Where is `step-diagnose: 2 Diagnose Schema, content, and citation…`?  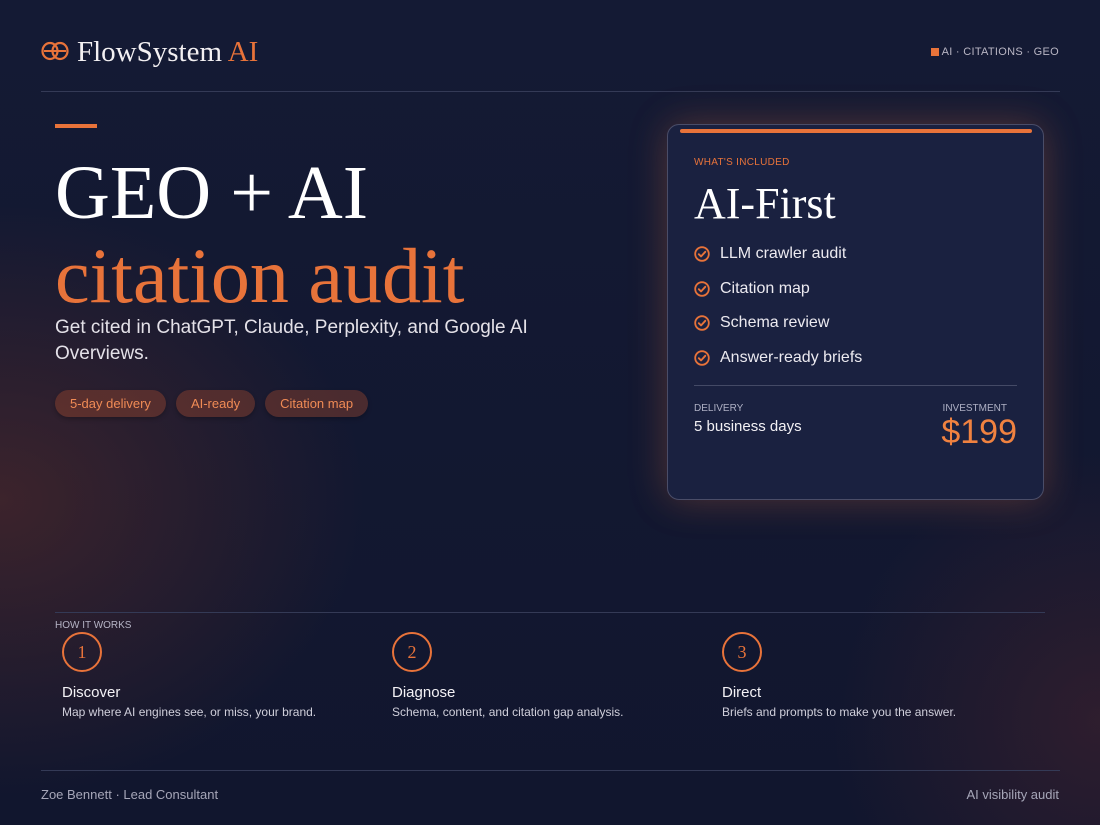 step-diagnose: 2 Diagnose Schema, content, and citation… is located at coordinates (552, 675).